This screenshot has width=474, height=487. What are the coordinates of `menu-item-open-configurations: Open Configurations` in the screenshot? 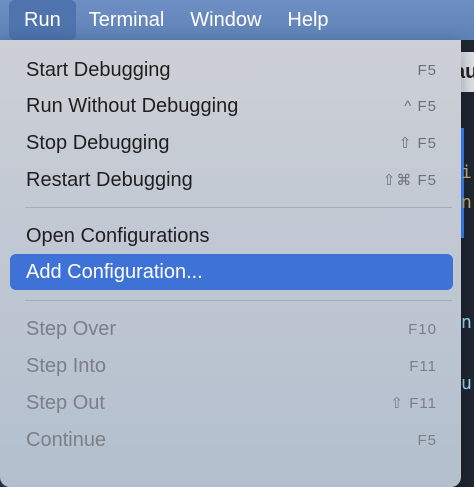 It's located at (231, 236).